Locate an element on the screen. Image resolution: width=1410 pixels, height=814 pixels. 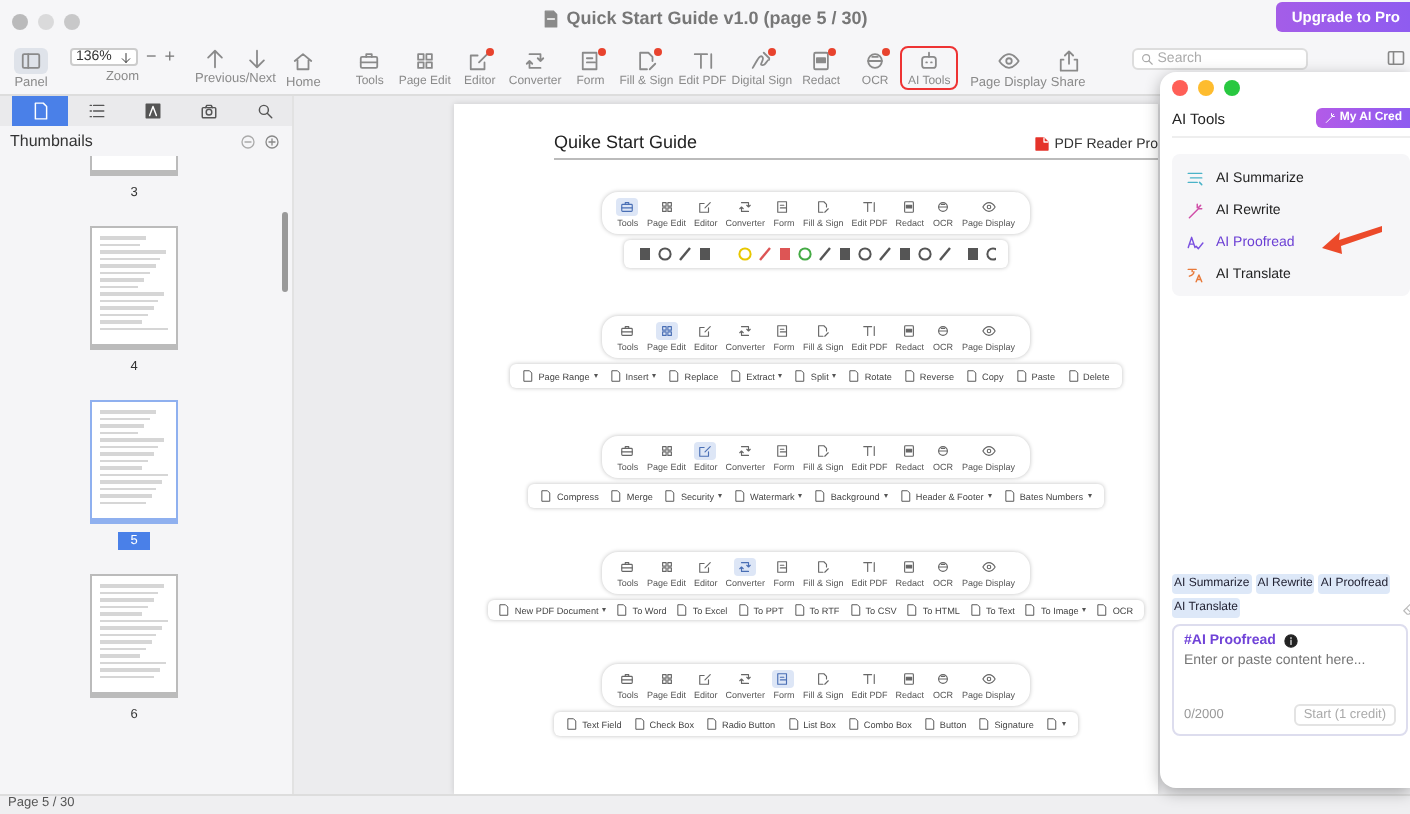
previous-button is located at coordinates (214, 59).